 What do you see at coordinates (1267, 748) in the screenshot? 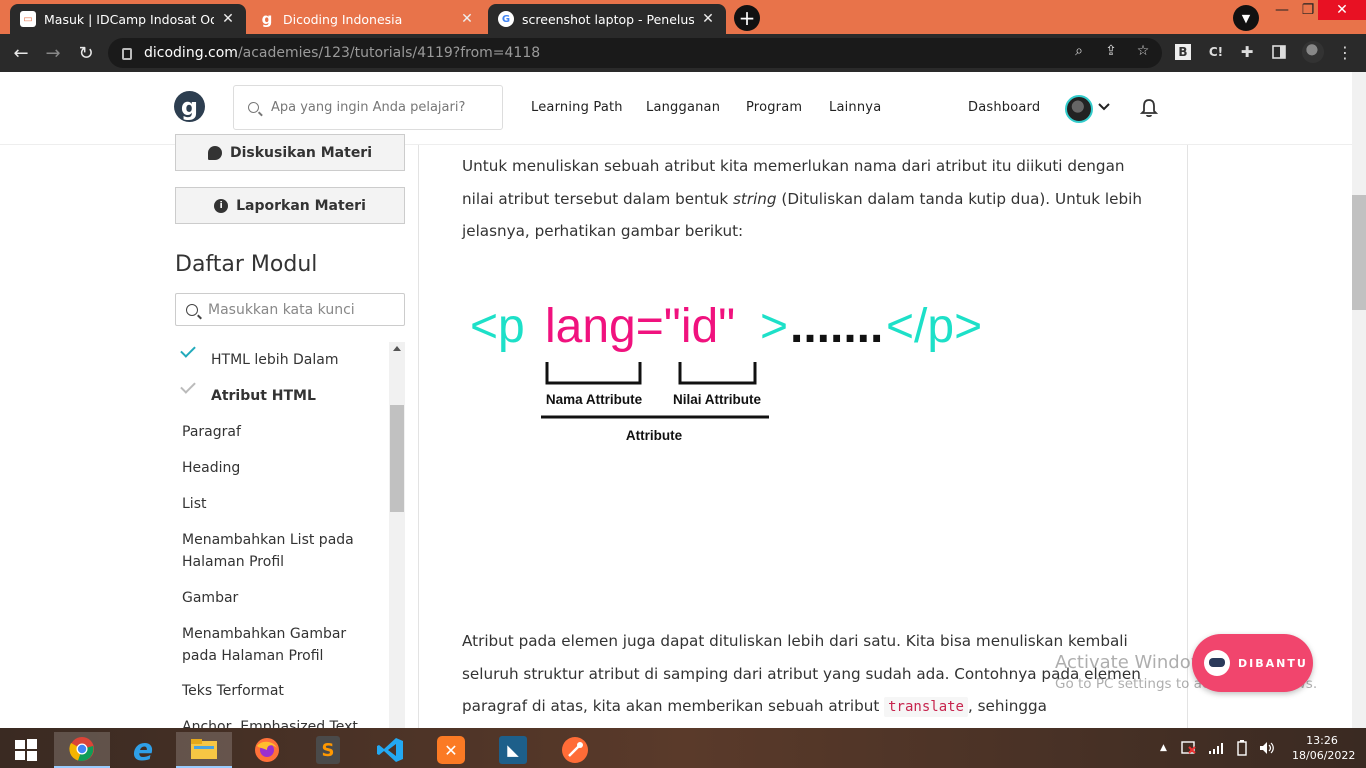
I see `volume-icon` at bounding box center [1267, 748].